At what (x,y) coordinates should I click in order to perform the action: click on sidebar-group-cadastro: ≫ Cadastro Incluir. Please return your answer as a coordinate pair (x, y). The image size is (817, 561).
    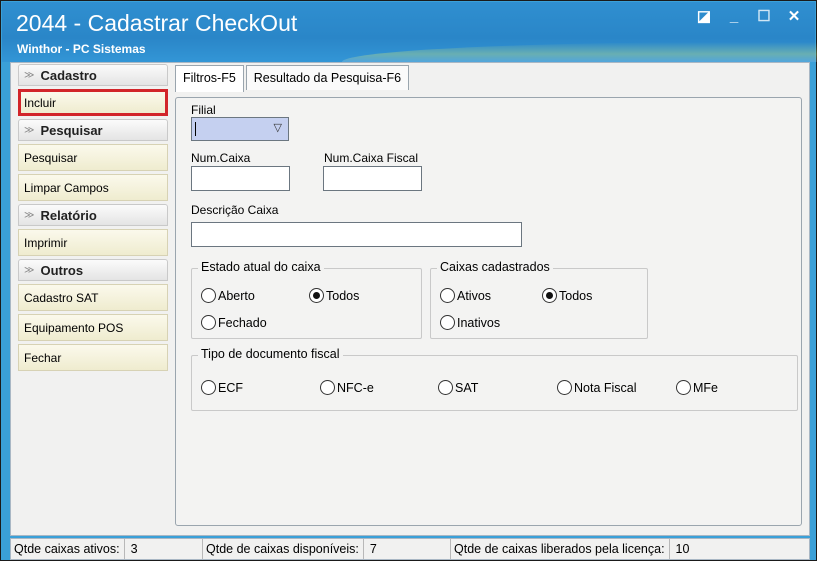
    Looking at the image, I should click on (93, 90).